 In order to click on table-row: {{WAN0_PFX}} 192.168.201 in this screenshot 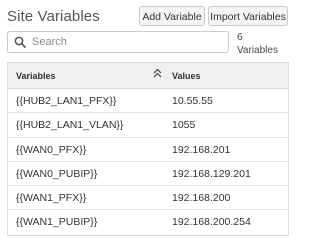, I will do `click(148, 150)`.